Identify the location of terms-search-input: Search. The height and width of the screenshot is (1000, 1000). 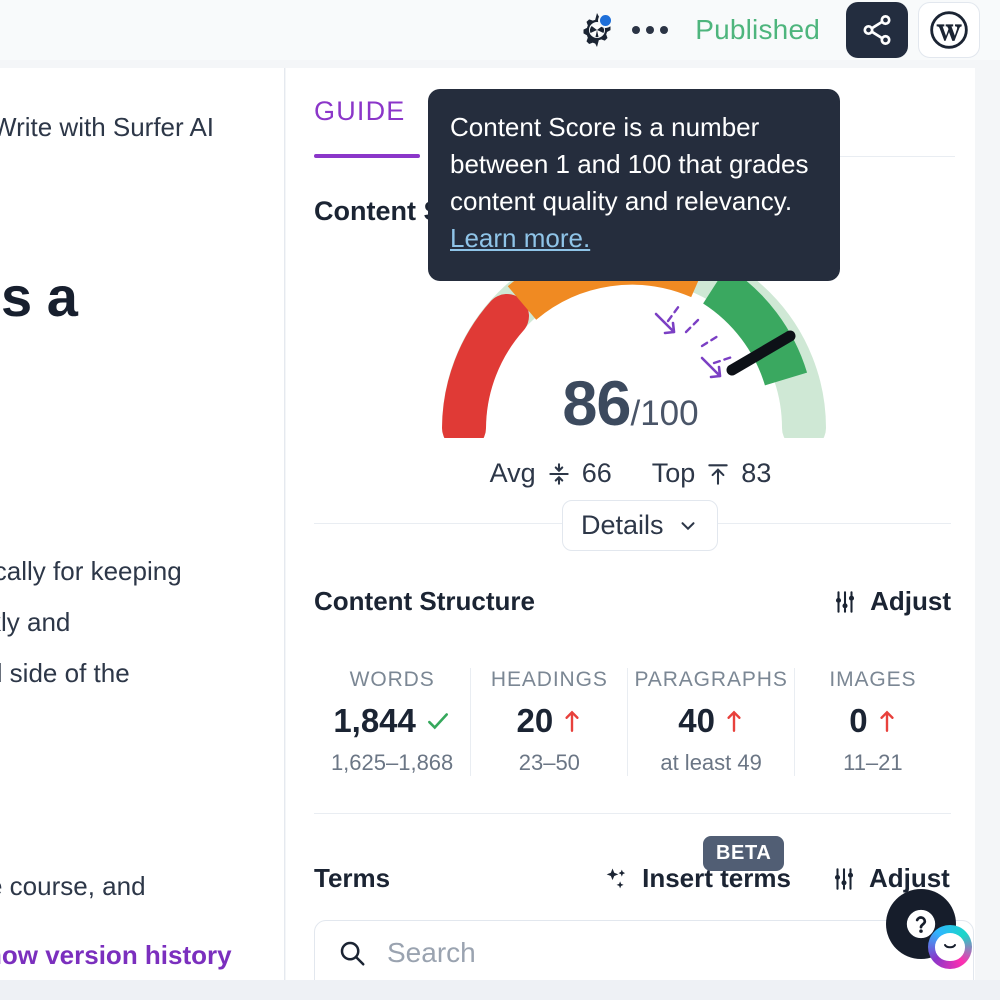
(644, 950).